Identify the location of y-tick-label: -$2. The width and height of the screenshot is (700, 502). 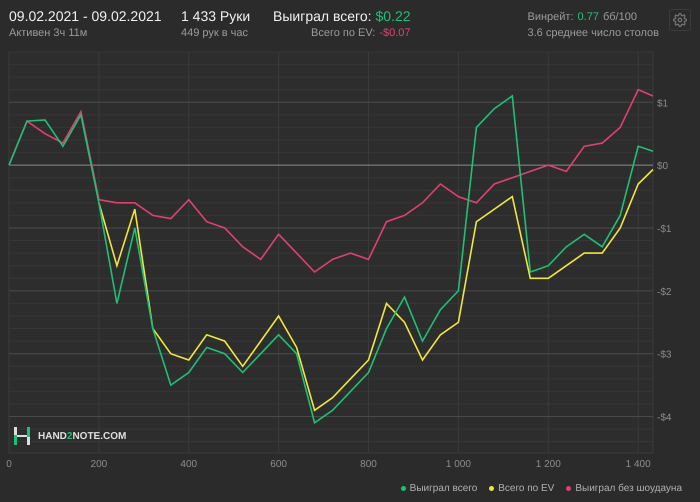
(664, 292).